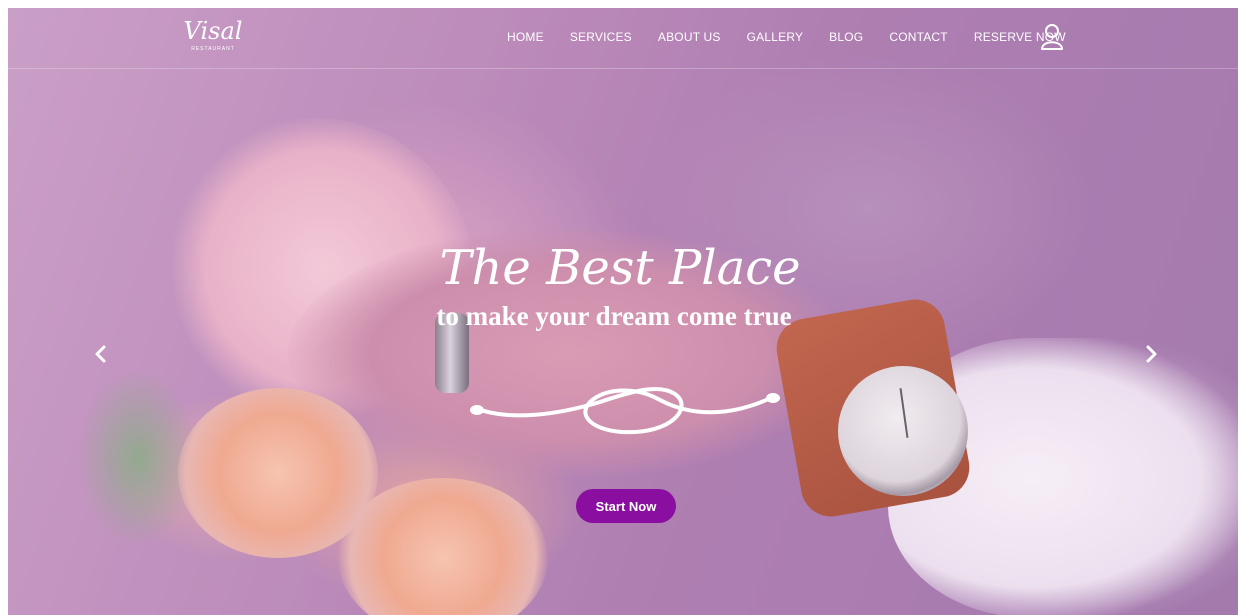  What do you see at coordinates (775, 37) in the screenshot?
I see `nav-item-gallery: GALLERY` at bounding box center [775, 37].